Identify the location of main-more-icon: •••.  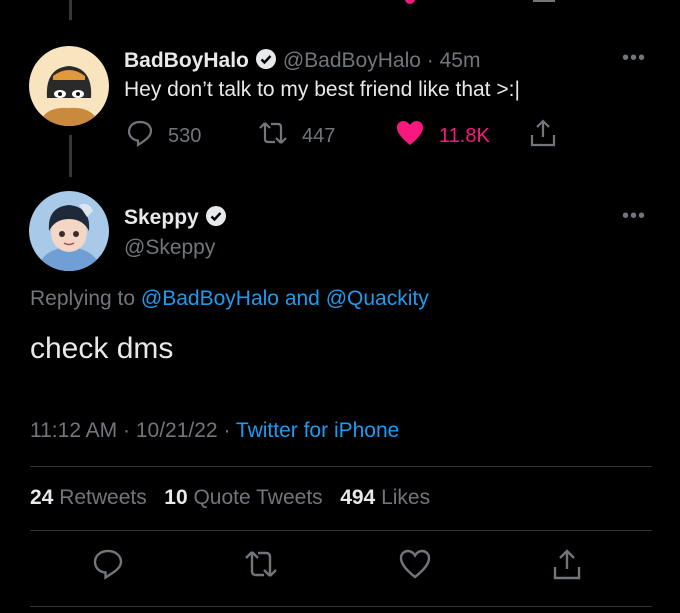
(634, 216).